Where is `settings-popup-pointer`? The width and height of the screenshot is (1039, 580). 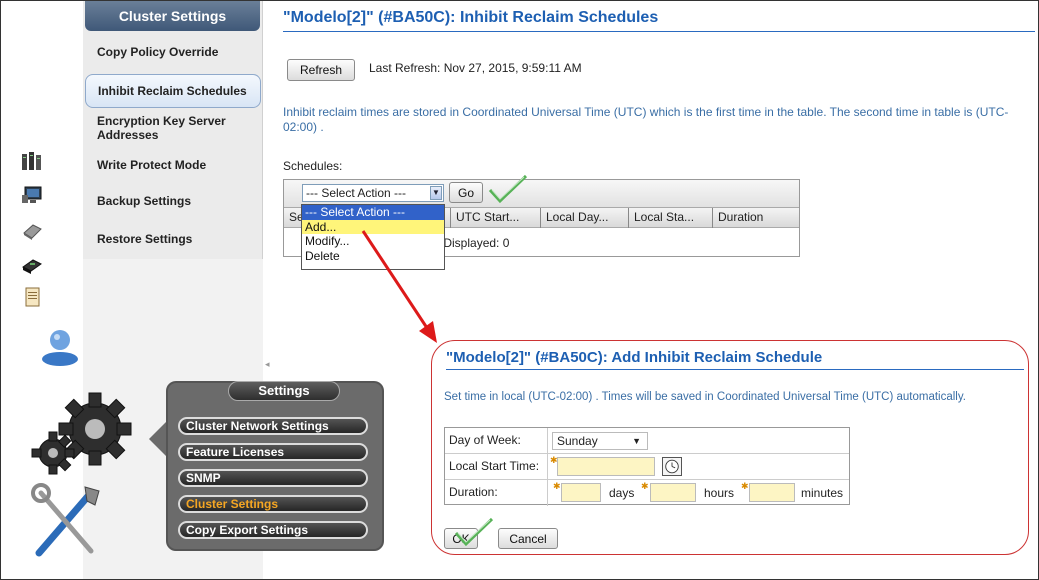 settings-popup-pointer is located at coordinates (158, 439).